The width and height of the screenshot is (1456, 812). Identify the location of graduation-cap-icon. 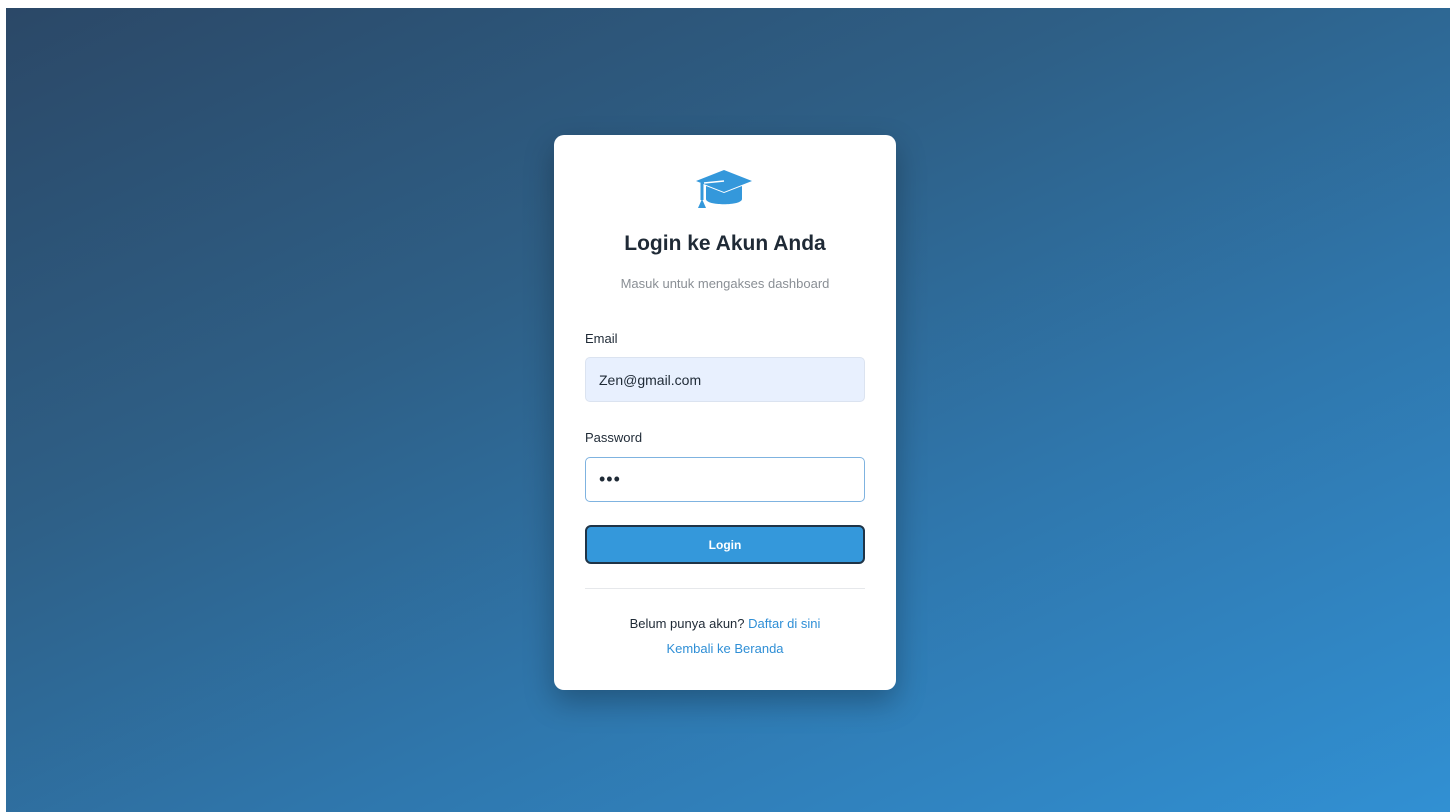
(724, 189).